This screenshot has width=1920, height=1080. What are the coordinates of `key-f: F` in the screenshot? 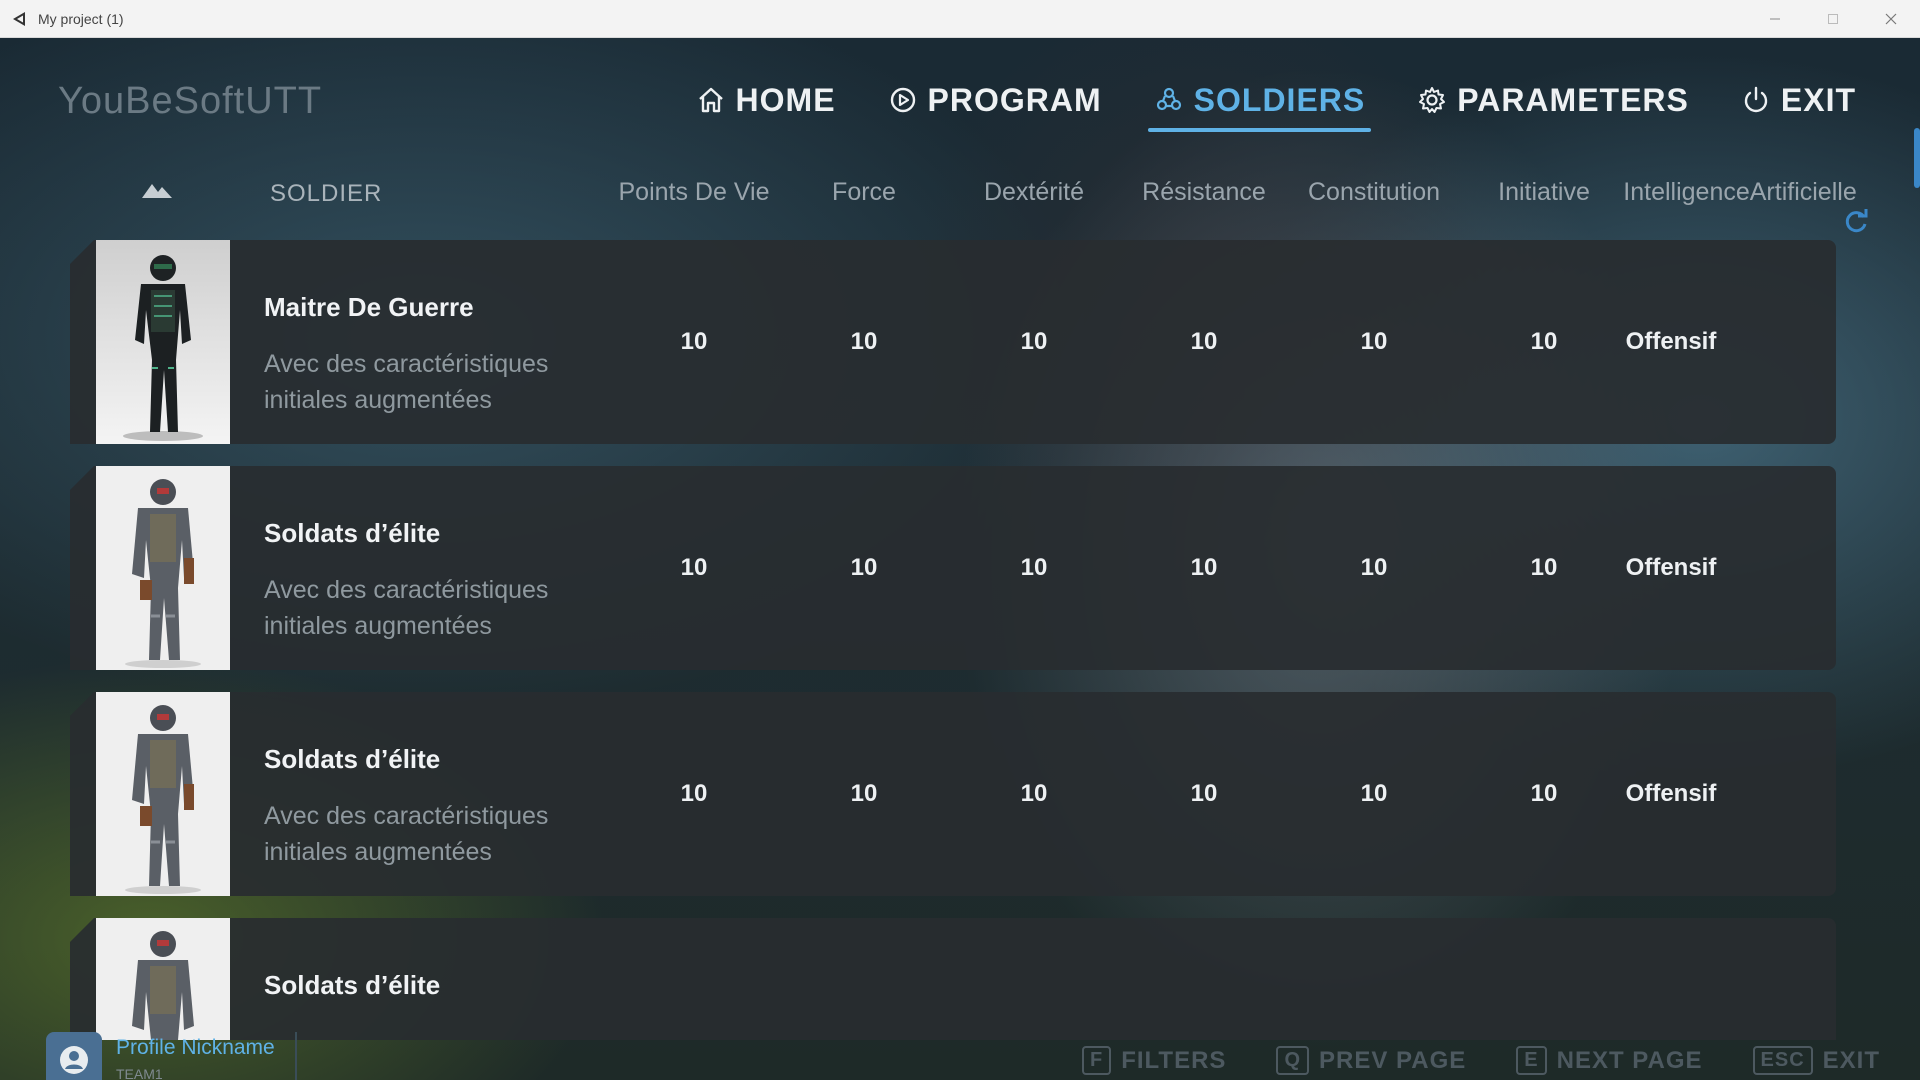 It's located at (1097, 1060).